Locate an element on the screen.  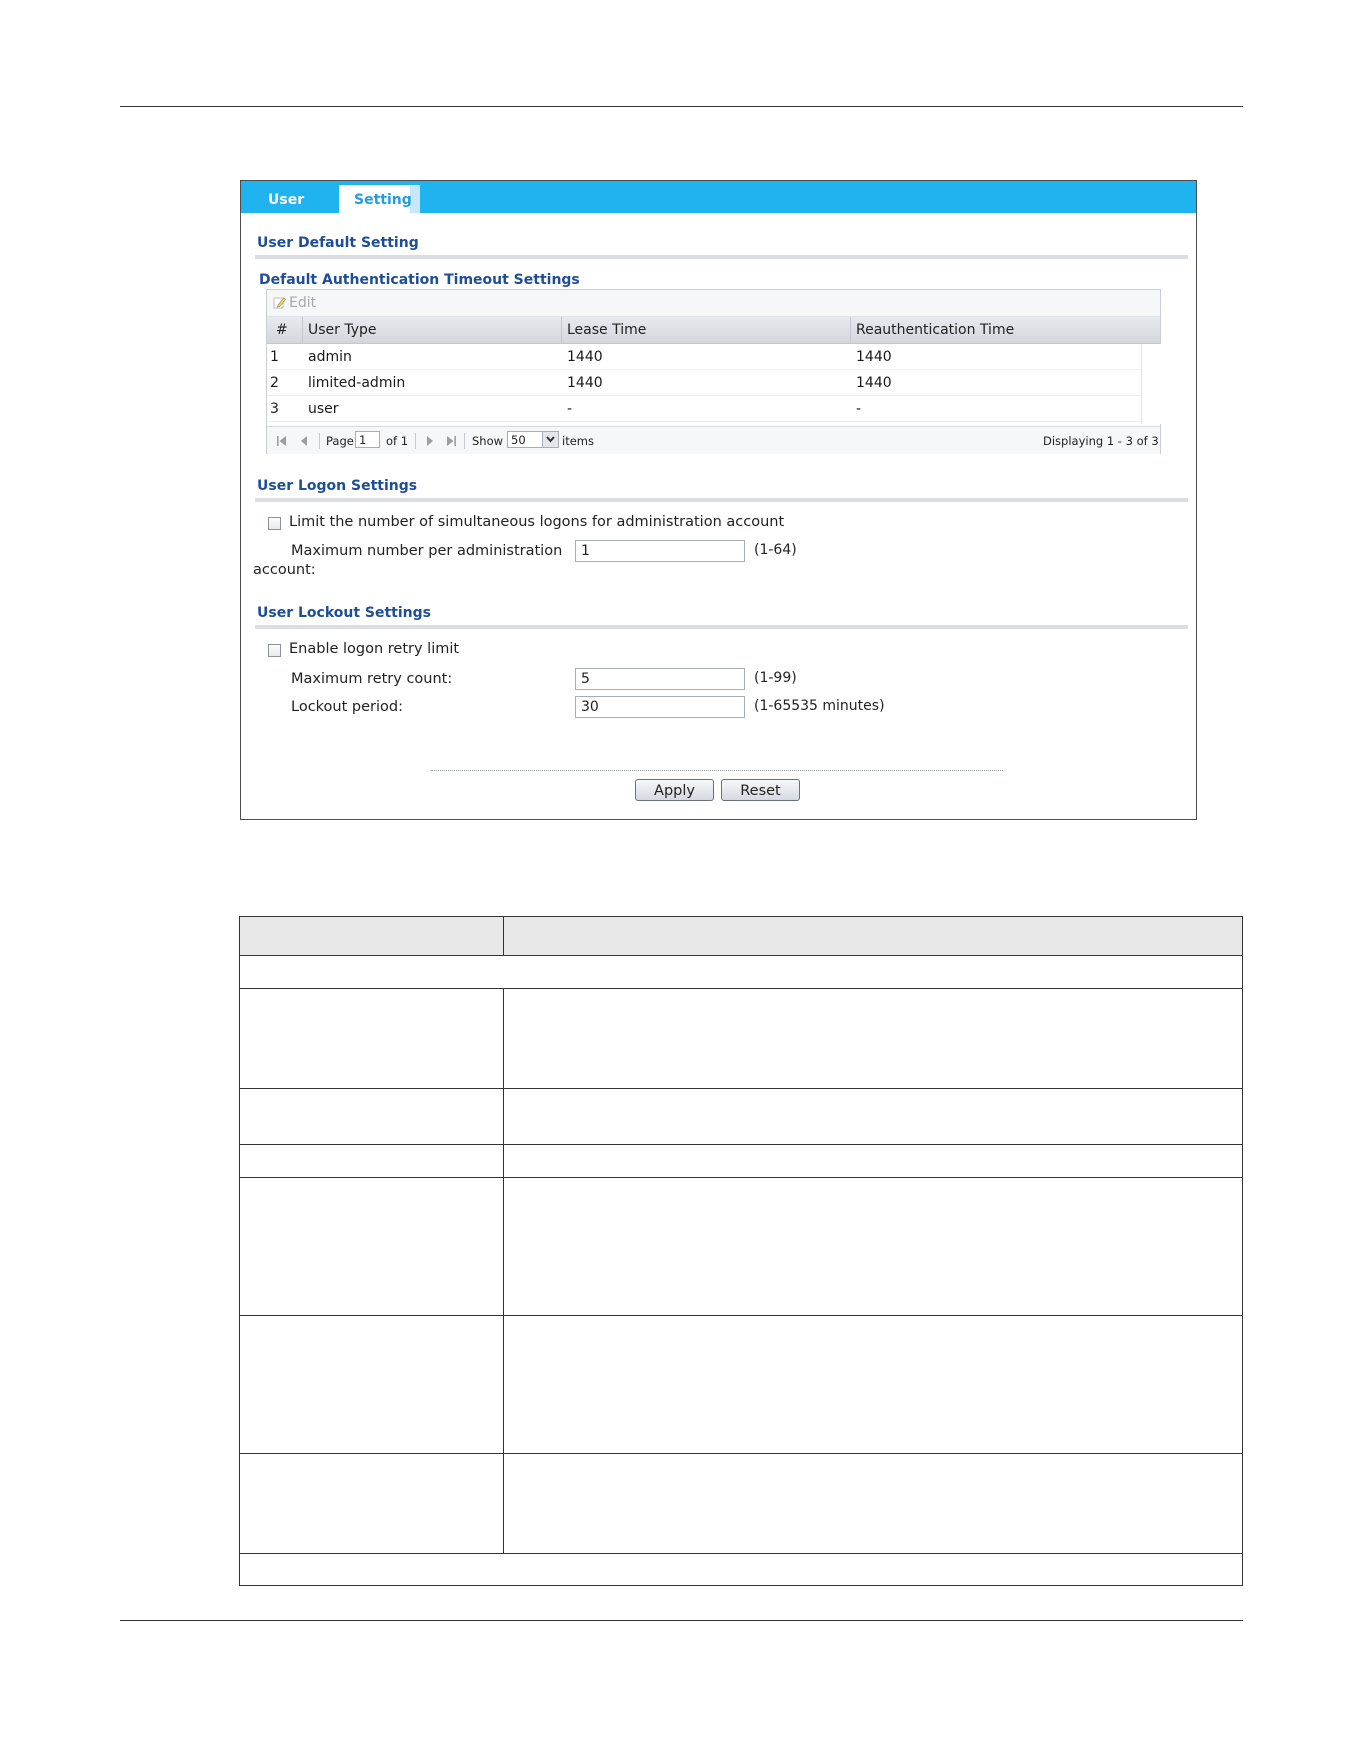
edit-button: Edit is located at coordinates (294, 303).